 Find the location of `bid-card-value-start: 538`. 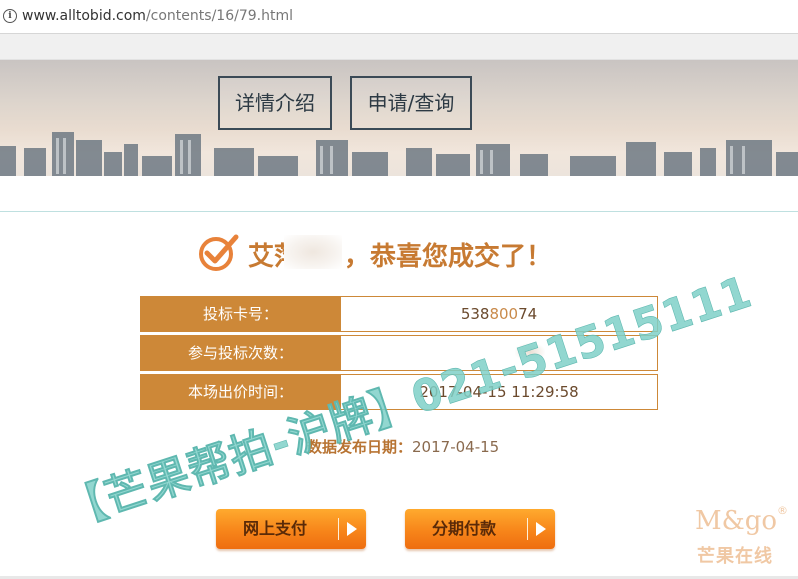

bid-card-value-start: 538 is located at coordinates (475, 314).